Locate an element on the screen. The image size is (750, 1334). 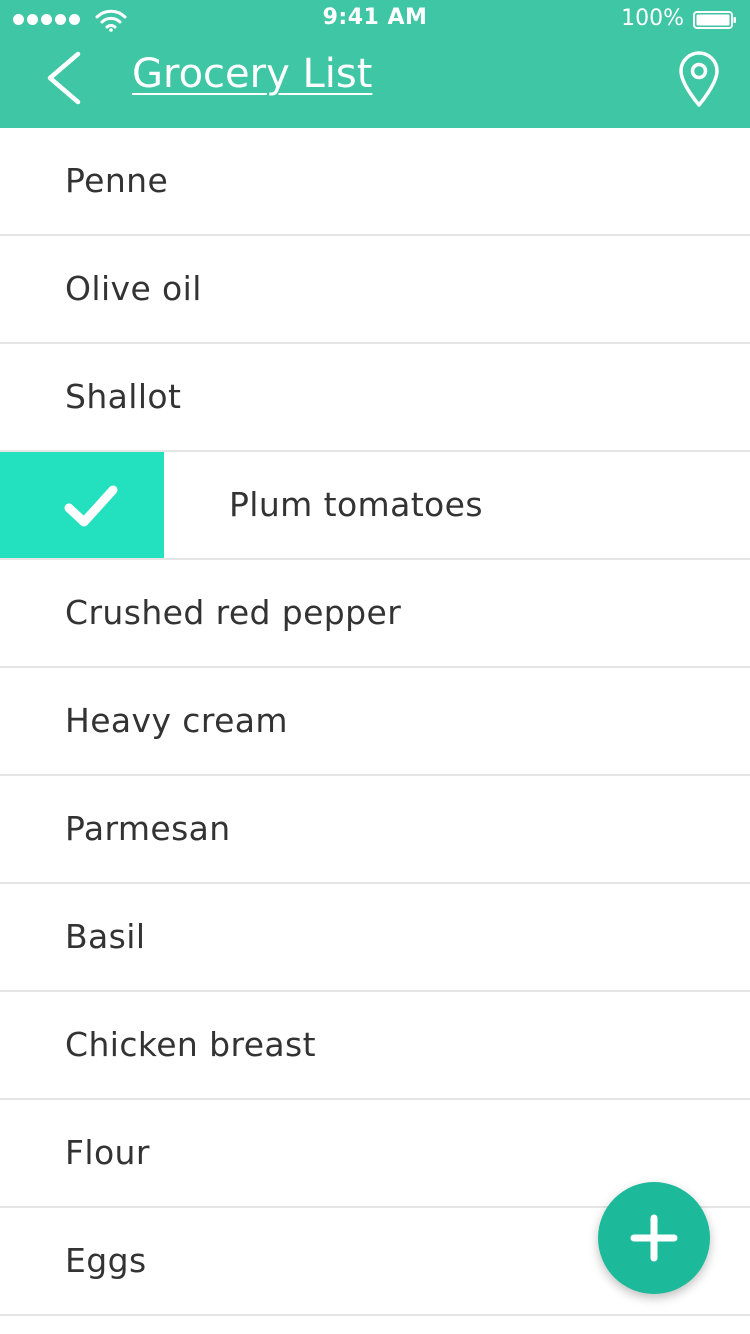
item-label: Eggs is located at coordinates (106, 1260).